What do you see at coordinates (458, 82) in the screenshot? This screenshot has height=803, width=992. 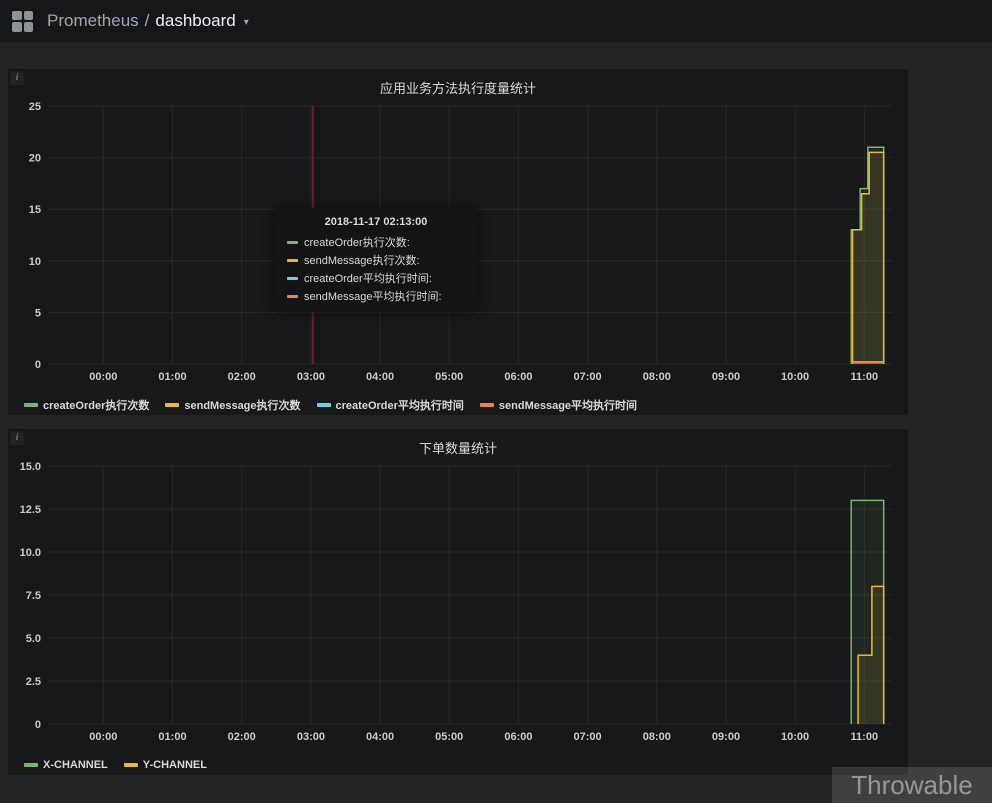 I see `panel-title: 应用业务方法执行度量统计` at bounding box center [458, 82].